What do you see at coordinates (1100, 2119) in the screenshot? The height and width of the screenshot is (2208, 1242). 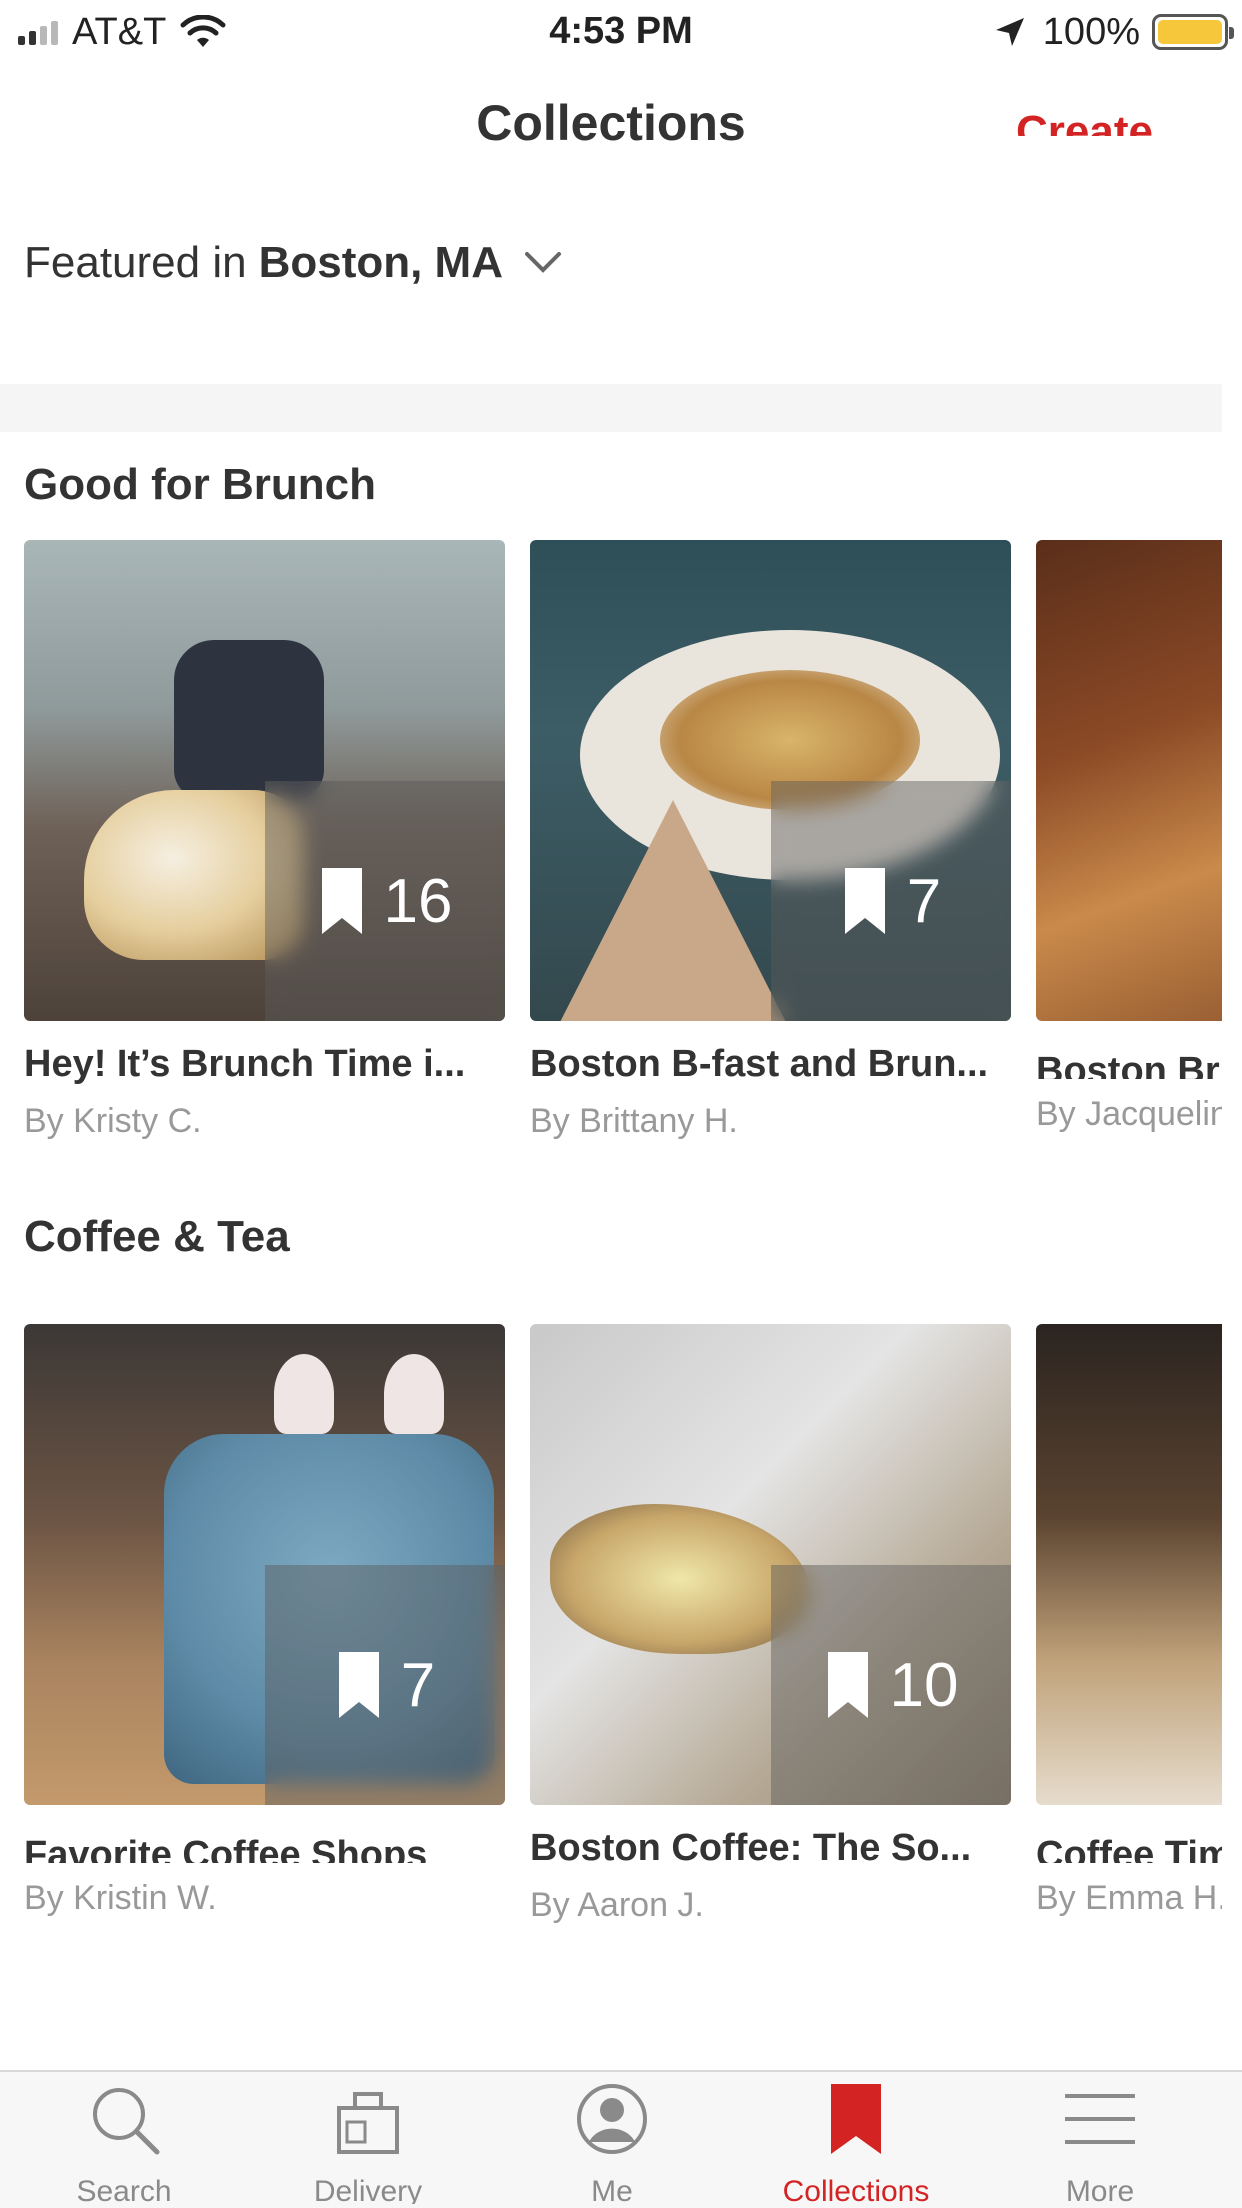 I see `menu-icon` at bounding box center [1100, 2119].